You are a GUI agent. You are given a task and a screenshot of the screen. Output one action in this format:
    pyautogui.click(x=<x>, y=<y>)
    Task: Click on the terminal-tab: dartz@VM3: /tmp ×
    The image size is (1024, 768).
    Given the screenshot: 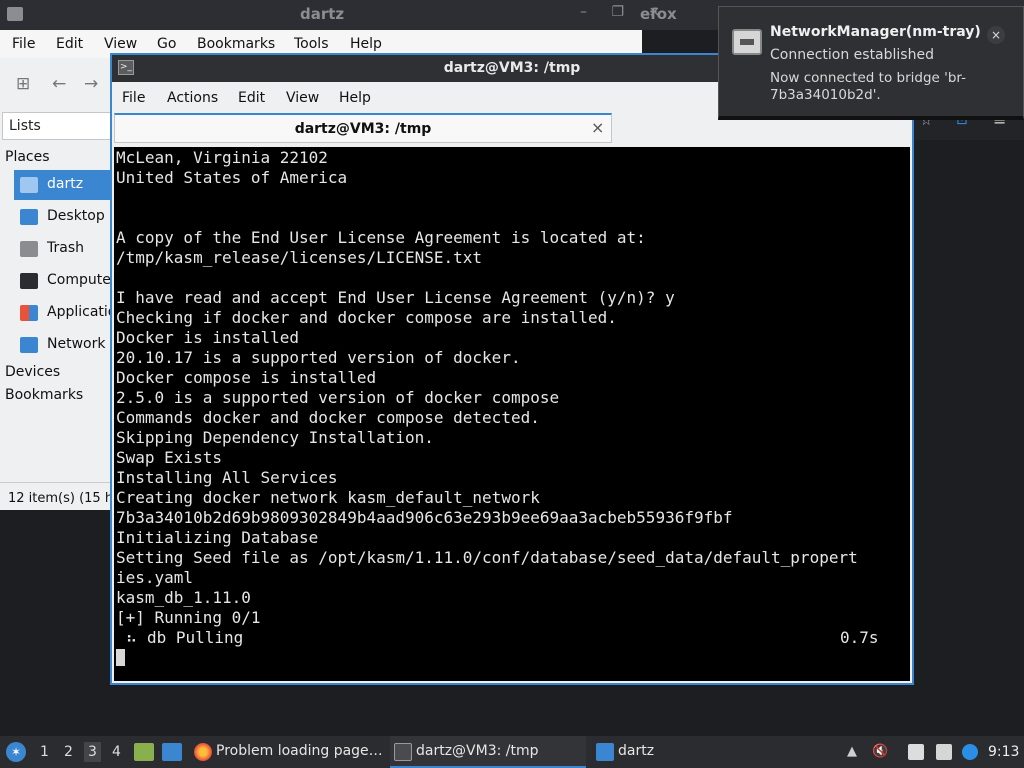 What is the action you would take?
    pyautogui.click(x=363, y=128)
    